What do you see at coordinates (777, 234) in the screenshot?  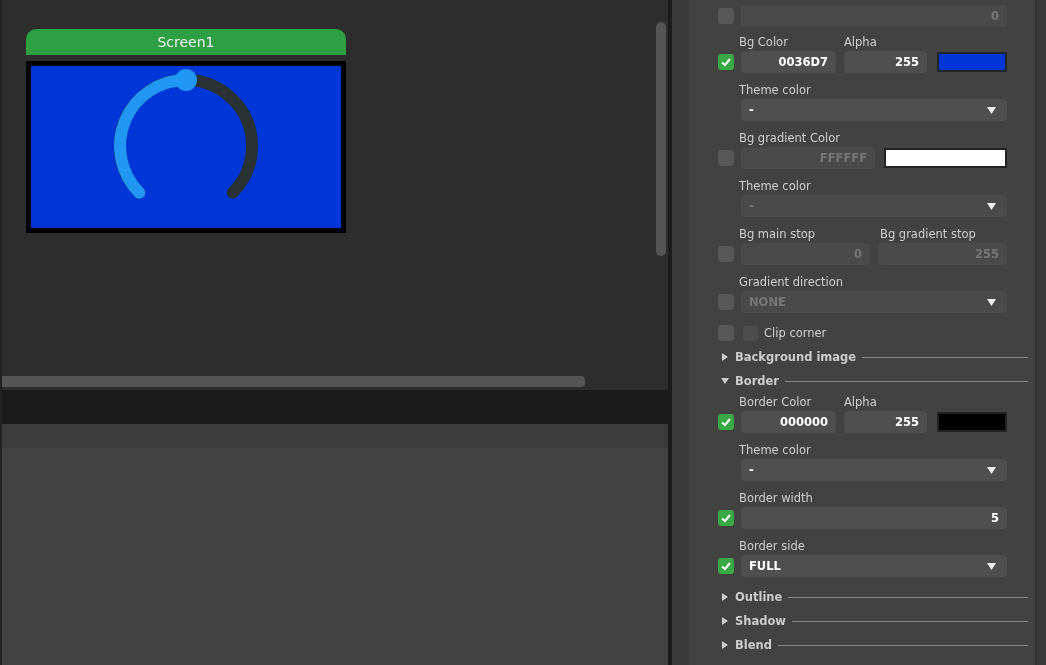 I see `field-label: Bg main stop` at bounding box center [777, 234].